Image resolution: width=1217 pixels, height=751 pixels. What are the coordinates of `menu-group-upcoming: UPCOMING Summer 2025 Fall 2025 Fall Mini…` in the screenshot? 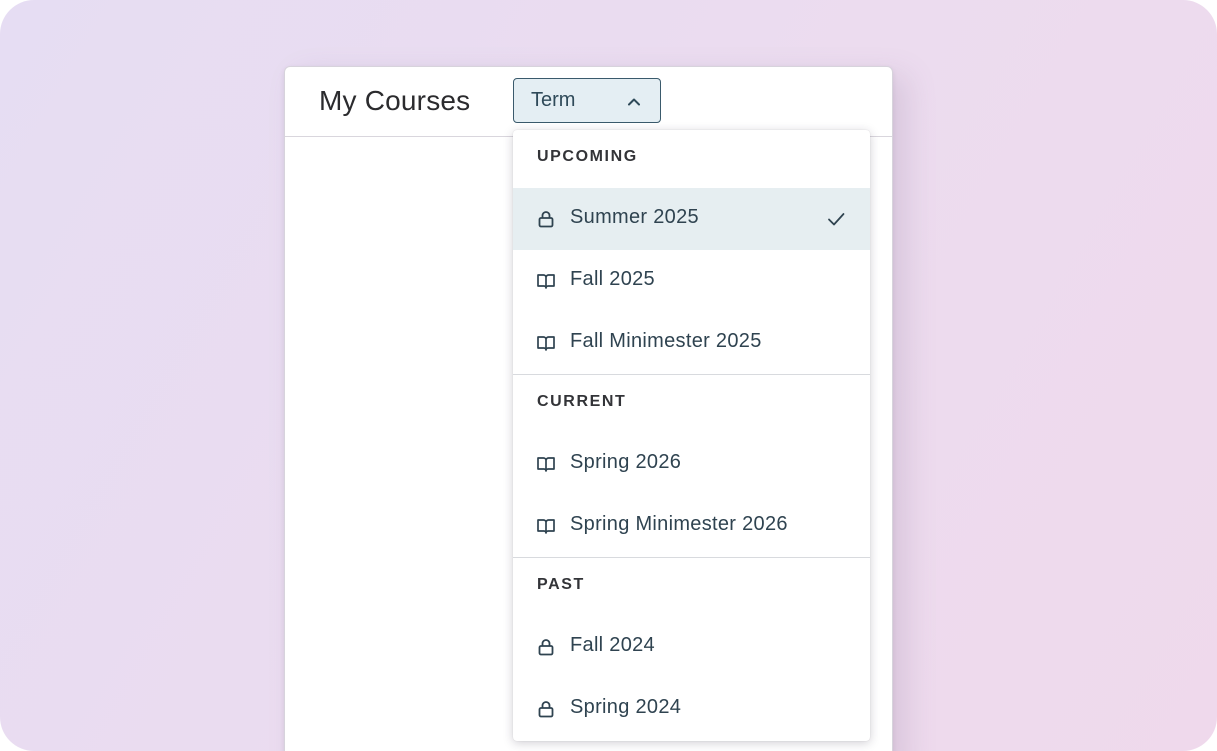 It's located at (691, 252).